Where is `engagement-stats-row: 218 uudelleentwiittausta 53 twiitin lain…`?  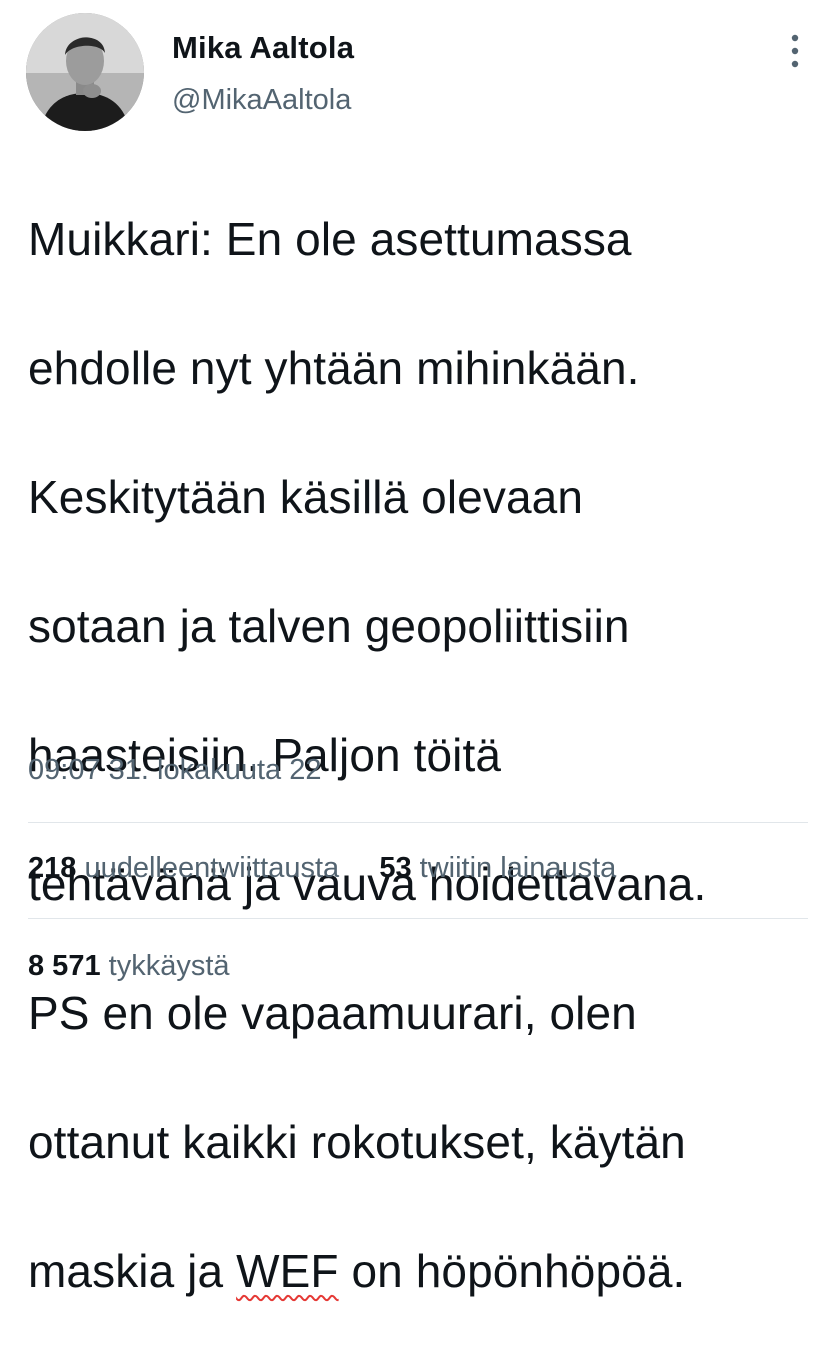 engagement-stats-row: 218 uudelleentwiittausta 53 twiitin lain… is located at coordinates (322, 868).